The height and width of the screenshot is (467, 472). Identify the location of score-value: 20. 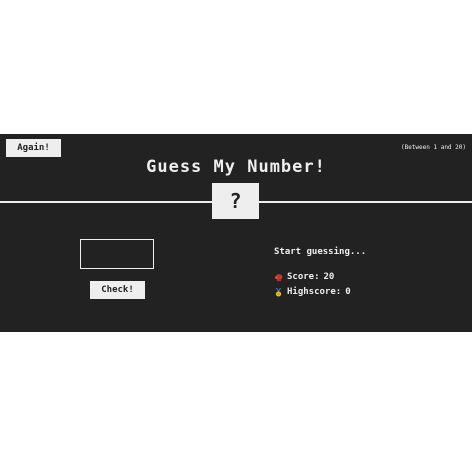
(329, 277).